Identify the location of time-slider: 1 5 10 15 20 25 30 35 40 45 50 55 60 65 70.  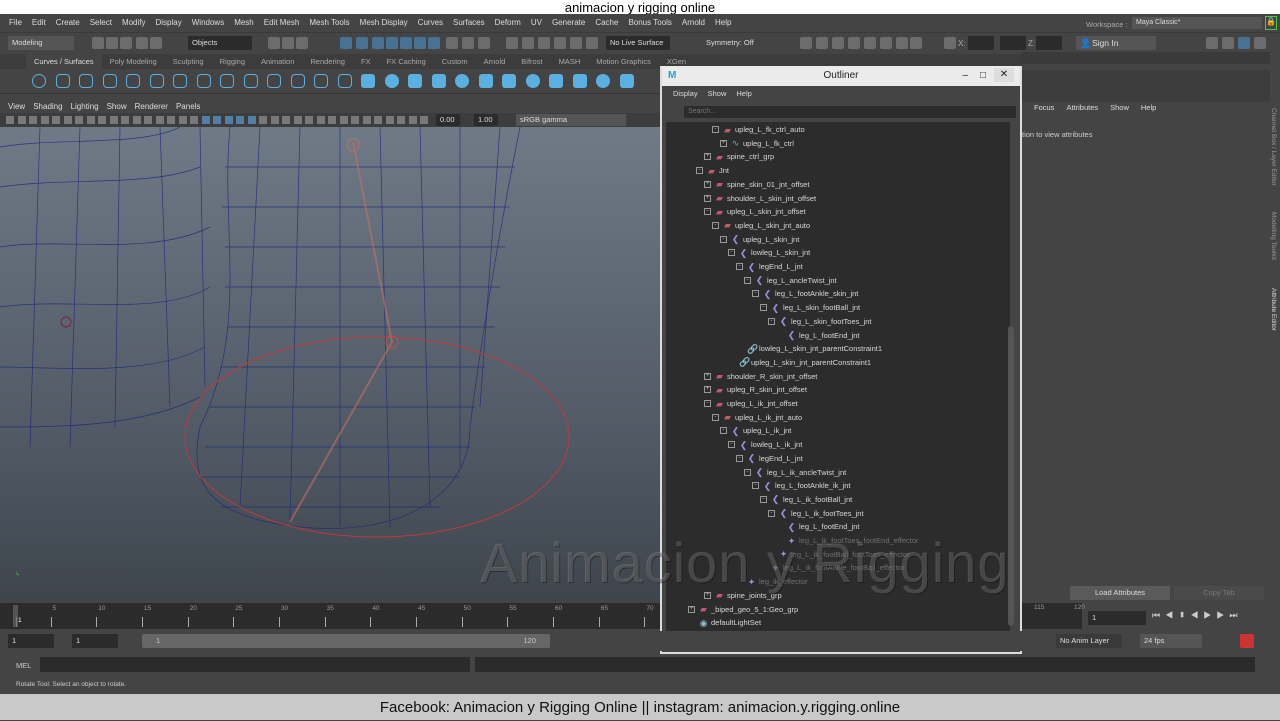
(330, 616).